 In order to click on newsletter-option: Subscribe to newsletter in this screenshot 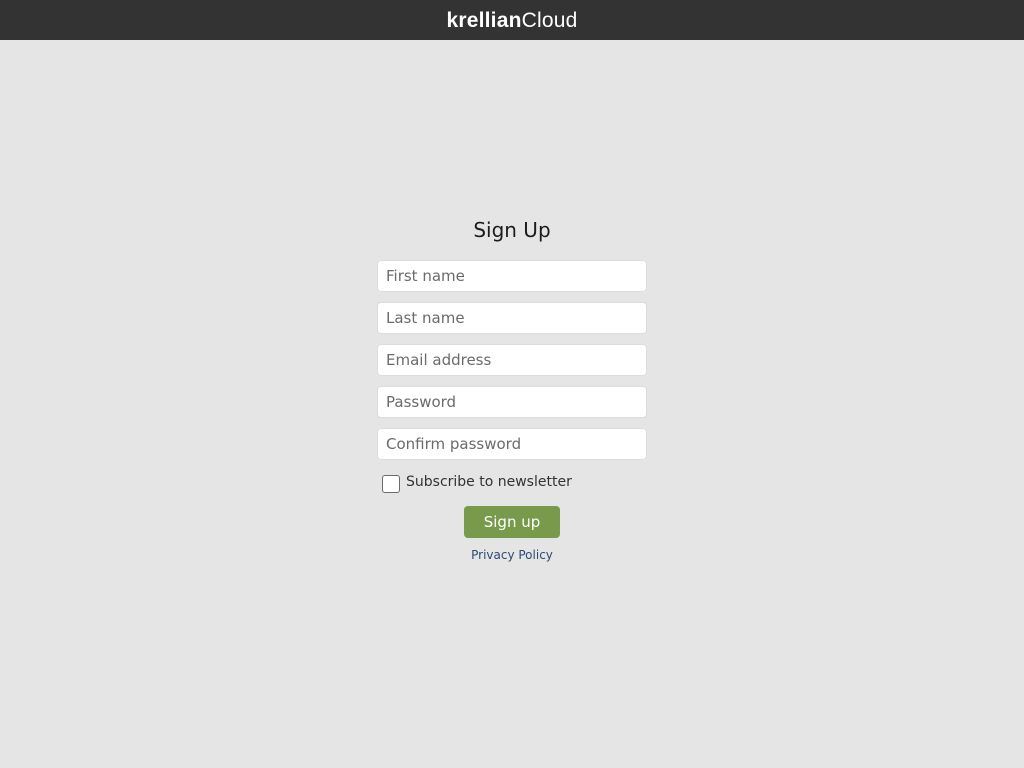, I will do `click(515, 482)`.